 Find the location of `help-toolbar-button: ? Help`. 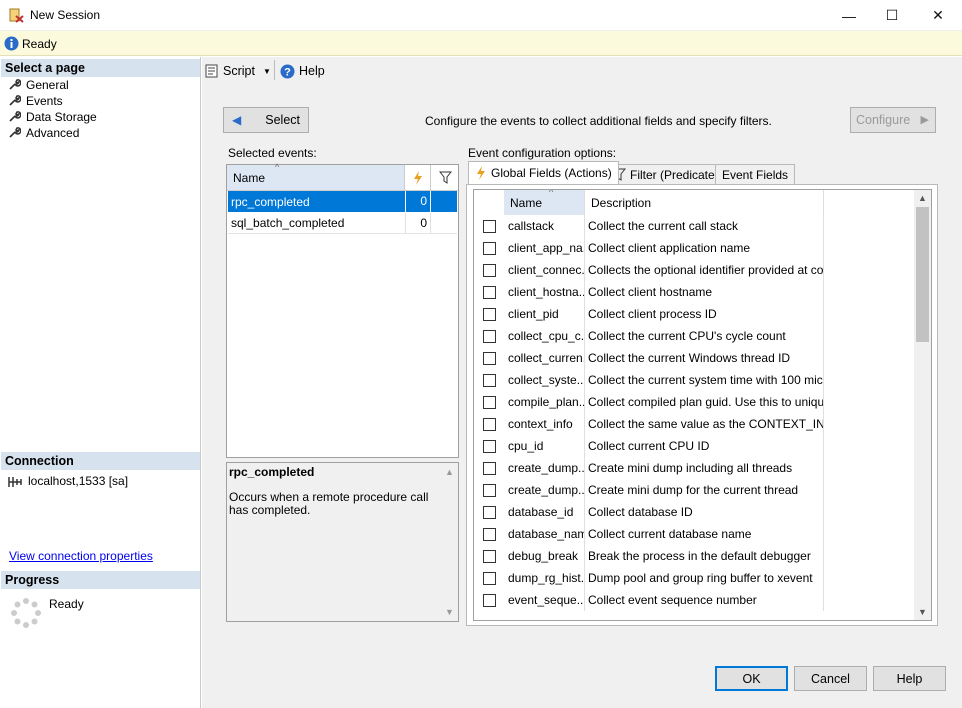

help-toolbar-button: ? Help is located at coordinates (302, 71).